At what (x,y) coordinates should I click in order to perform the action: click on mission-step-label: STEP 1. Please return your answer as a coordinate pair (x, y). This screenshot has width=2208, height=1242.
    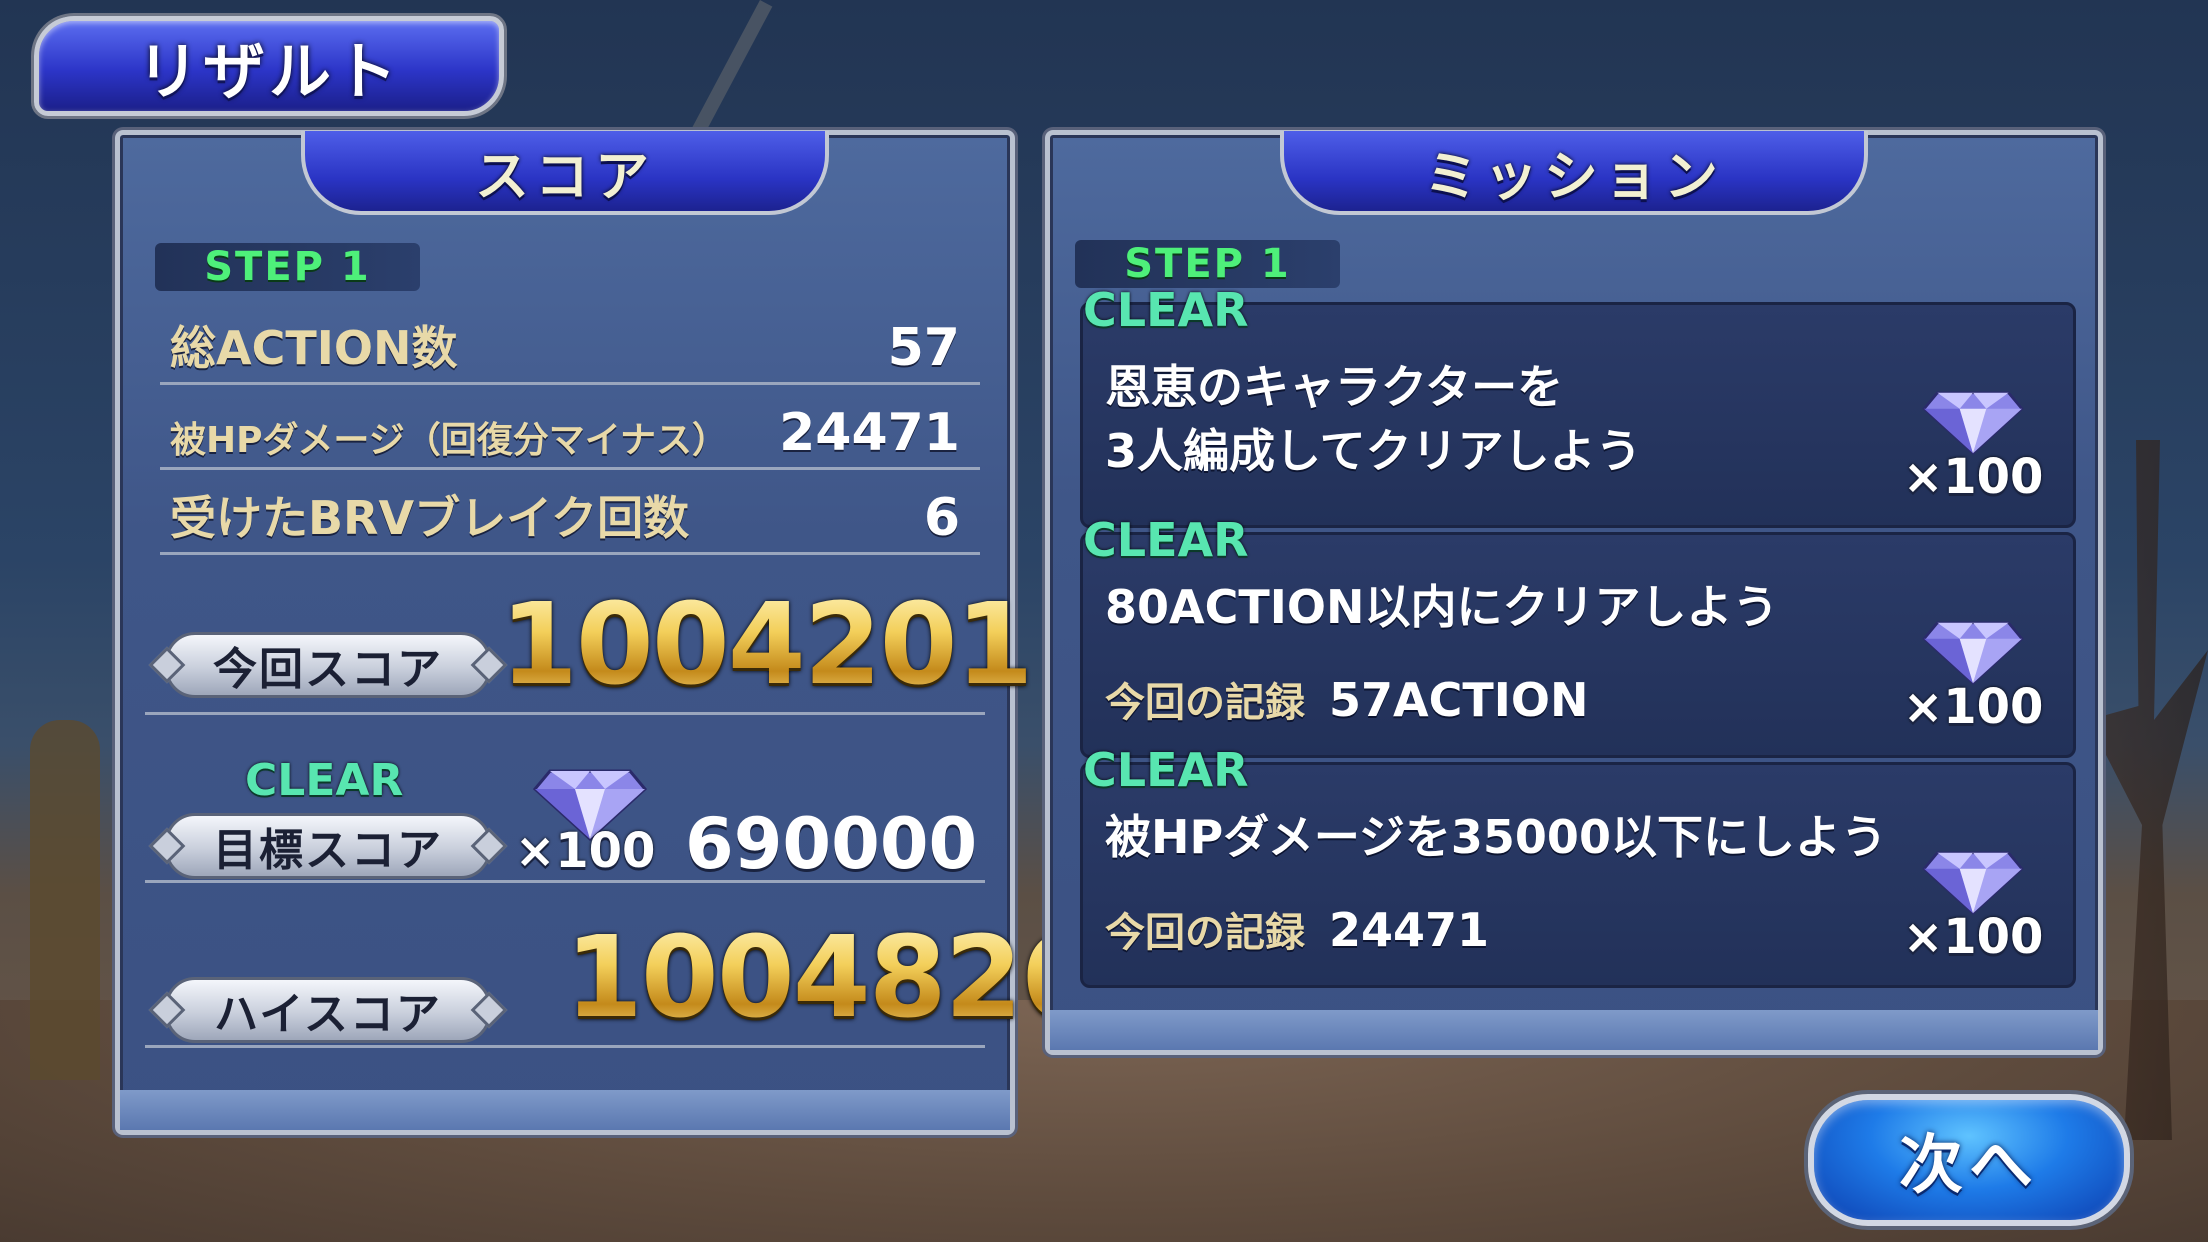
    Looking at the image, I should click on (1207, 264).